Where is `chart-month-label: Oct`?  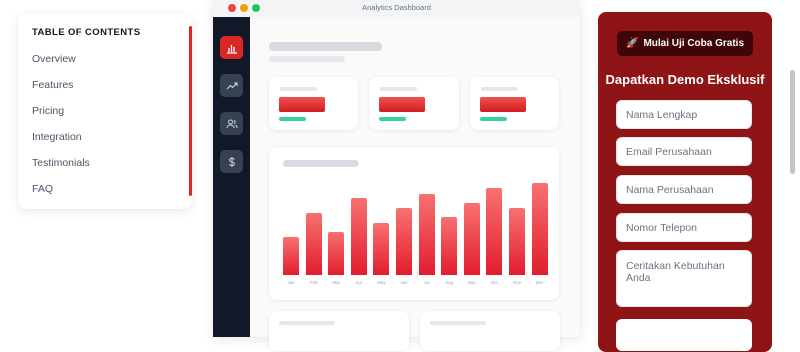
chart-month-label: Oct is located at coordinates (494, 282).